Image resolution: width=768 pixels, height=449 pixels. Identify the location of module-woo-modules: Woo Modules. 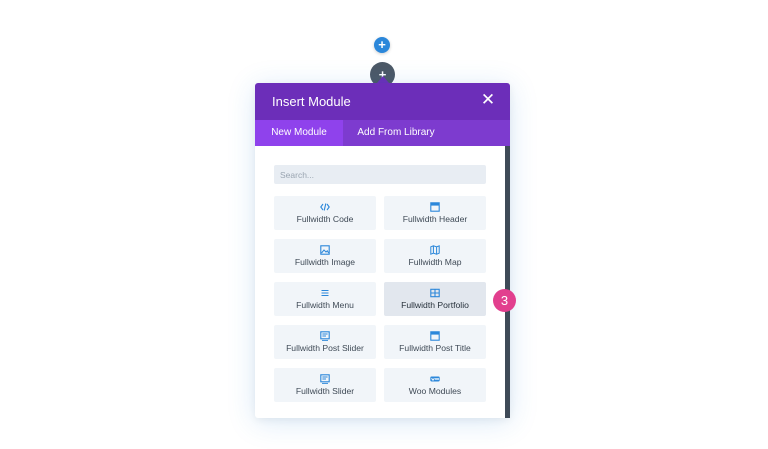
(435, 385).